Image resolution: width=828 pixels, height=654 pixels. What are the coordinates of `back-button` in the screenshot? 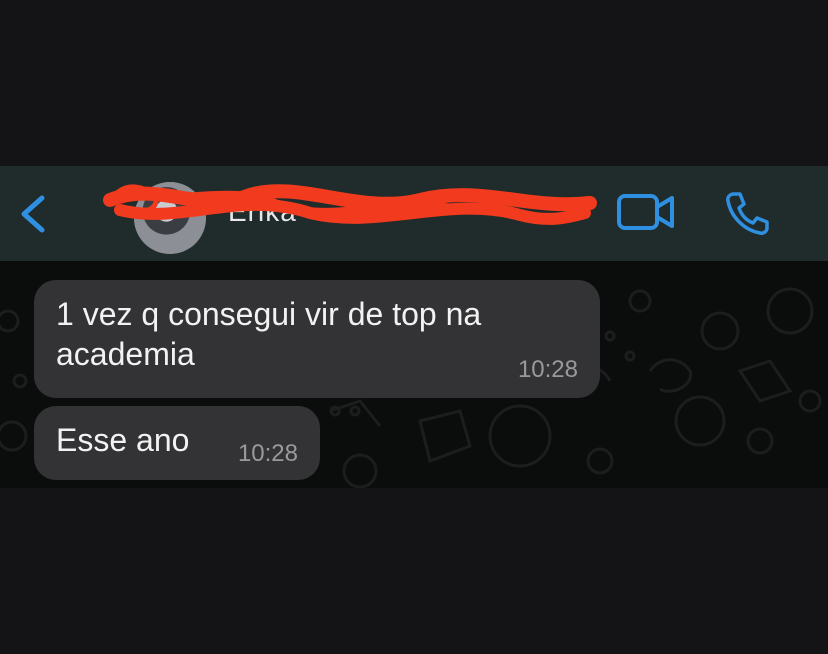 It's located at (33, 214).